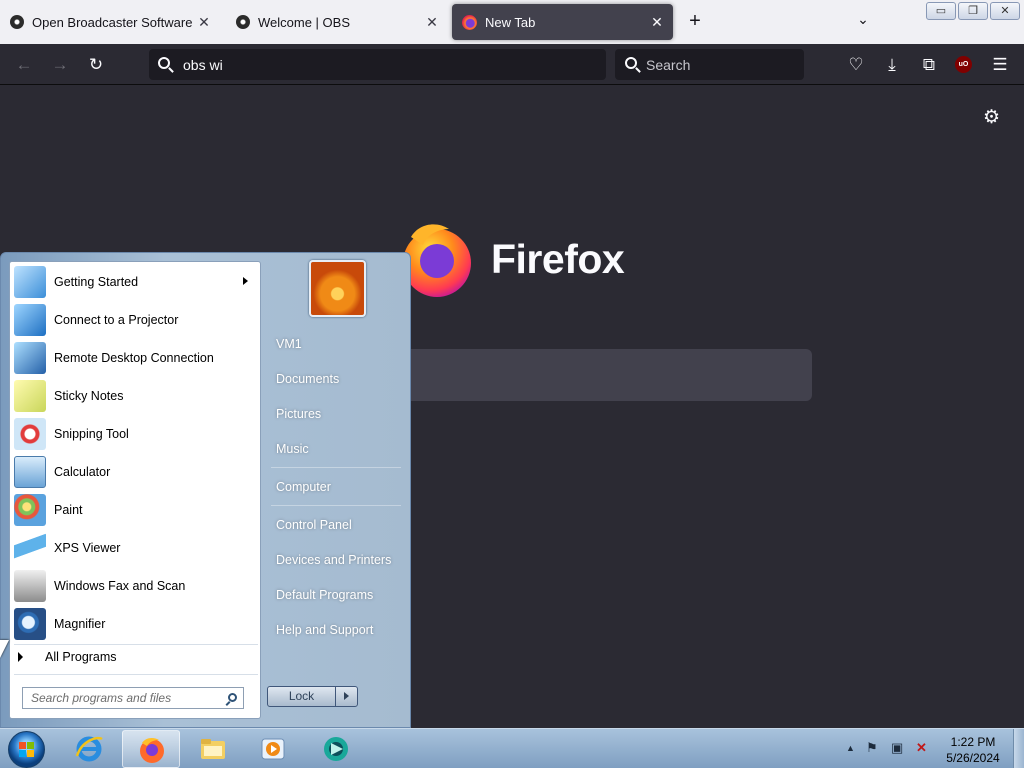 Image resolution: width=1024 pixels, height=768 pixels. What do you see at coordinates (709, 64) in the screenshot?
I see `search-input: Search` at bounding box center [709, 64].